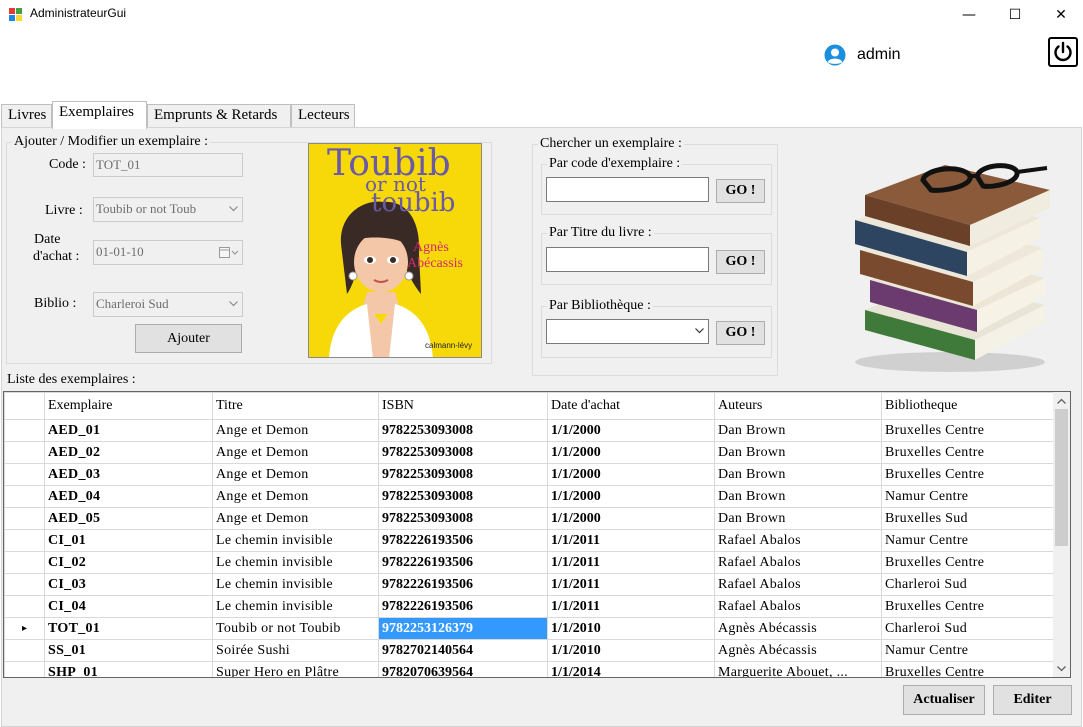 This screenshot has width=1083, height=727. I want to click on code-field: TOT_01, so click(168, 165).